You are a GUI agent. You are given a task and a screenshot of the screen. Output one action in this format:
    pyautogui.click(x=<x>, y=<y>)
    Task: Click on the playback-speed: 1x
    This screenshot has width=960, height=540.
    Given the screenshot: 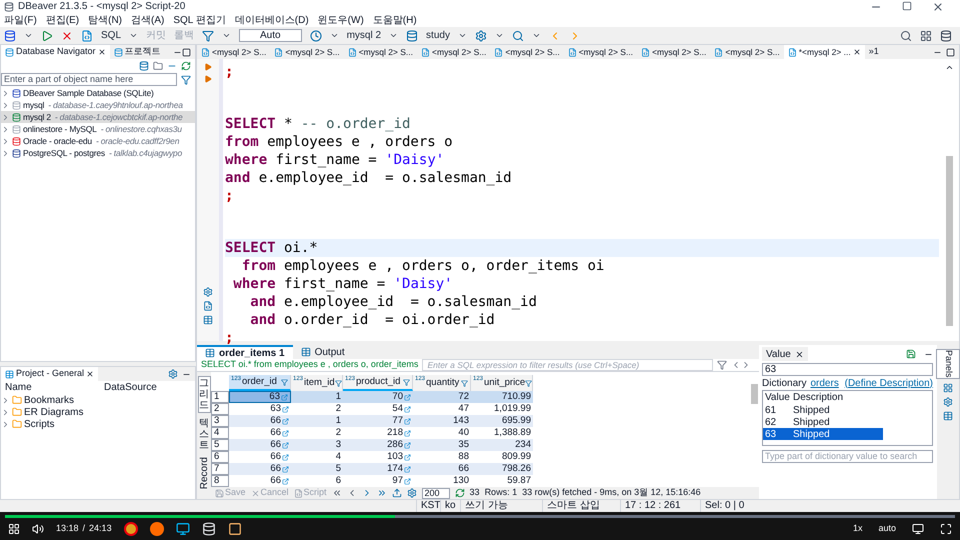 What is the action you would take?
    pyautogui.click(x=857, y=529)
    